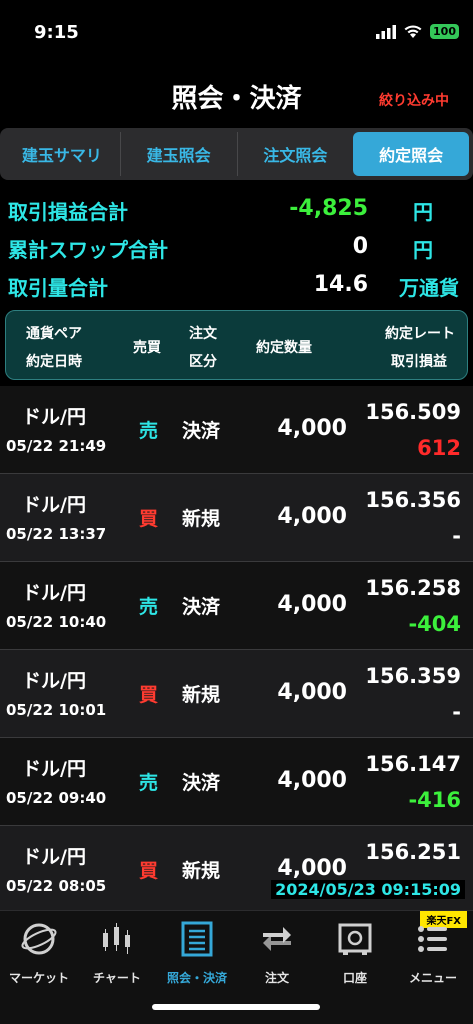  I want to click on column-header-datetime: 約定日時, so click(54, 361).